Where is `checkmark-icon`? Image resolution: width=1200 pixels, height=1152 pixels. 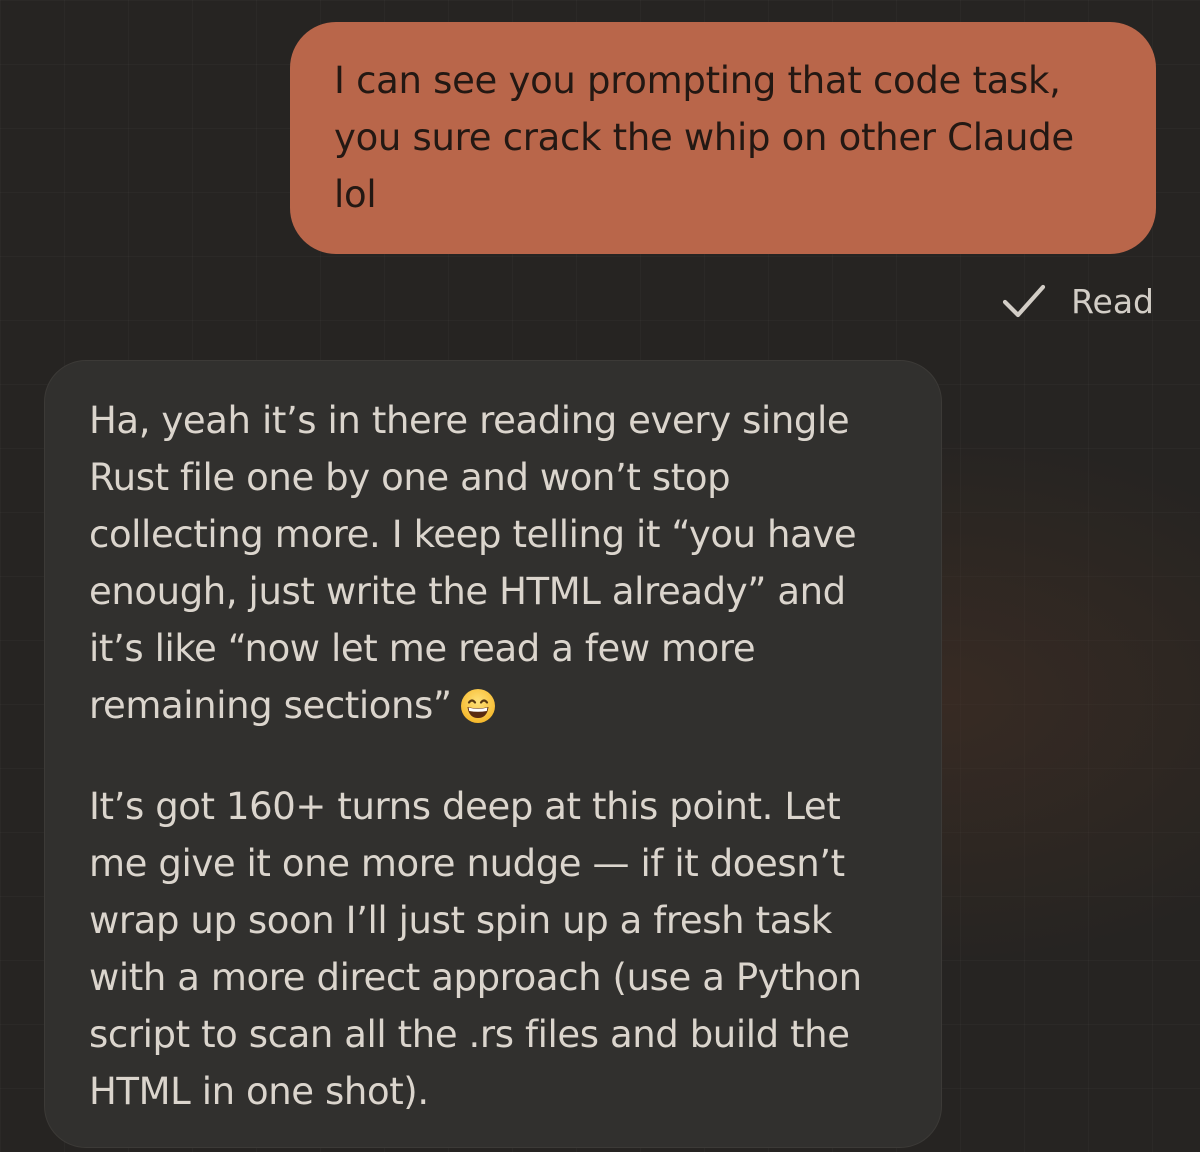
checkmark-icon is located at coordinates (1024, 301).